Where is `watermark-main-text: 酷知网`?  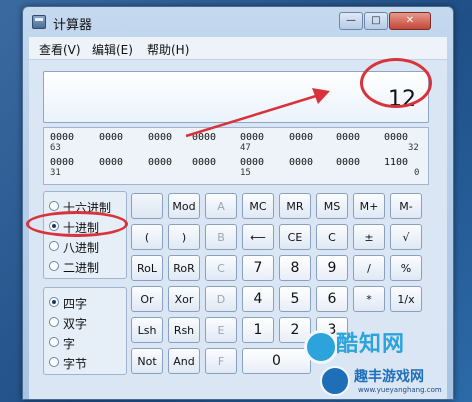
watermark-main-text: 酷知网 is located at coordinates (371, 344).